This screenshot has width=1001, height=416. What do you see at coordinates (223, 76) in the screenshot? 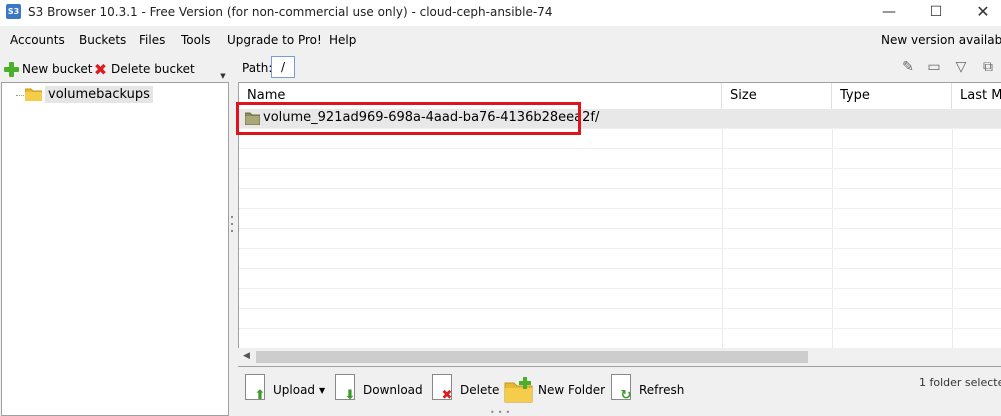
I see `collapse-arrow-icon: ▼` at bounding box center [223, 76].